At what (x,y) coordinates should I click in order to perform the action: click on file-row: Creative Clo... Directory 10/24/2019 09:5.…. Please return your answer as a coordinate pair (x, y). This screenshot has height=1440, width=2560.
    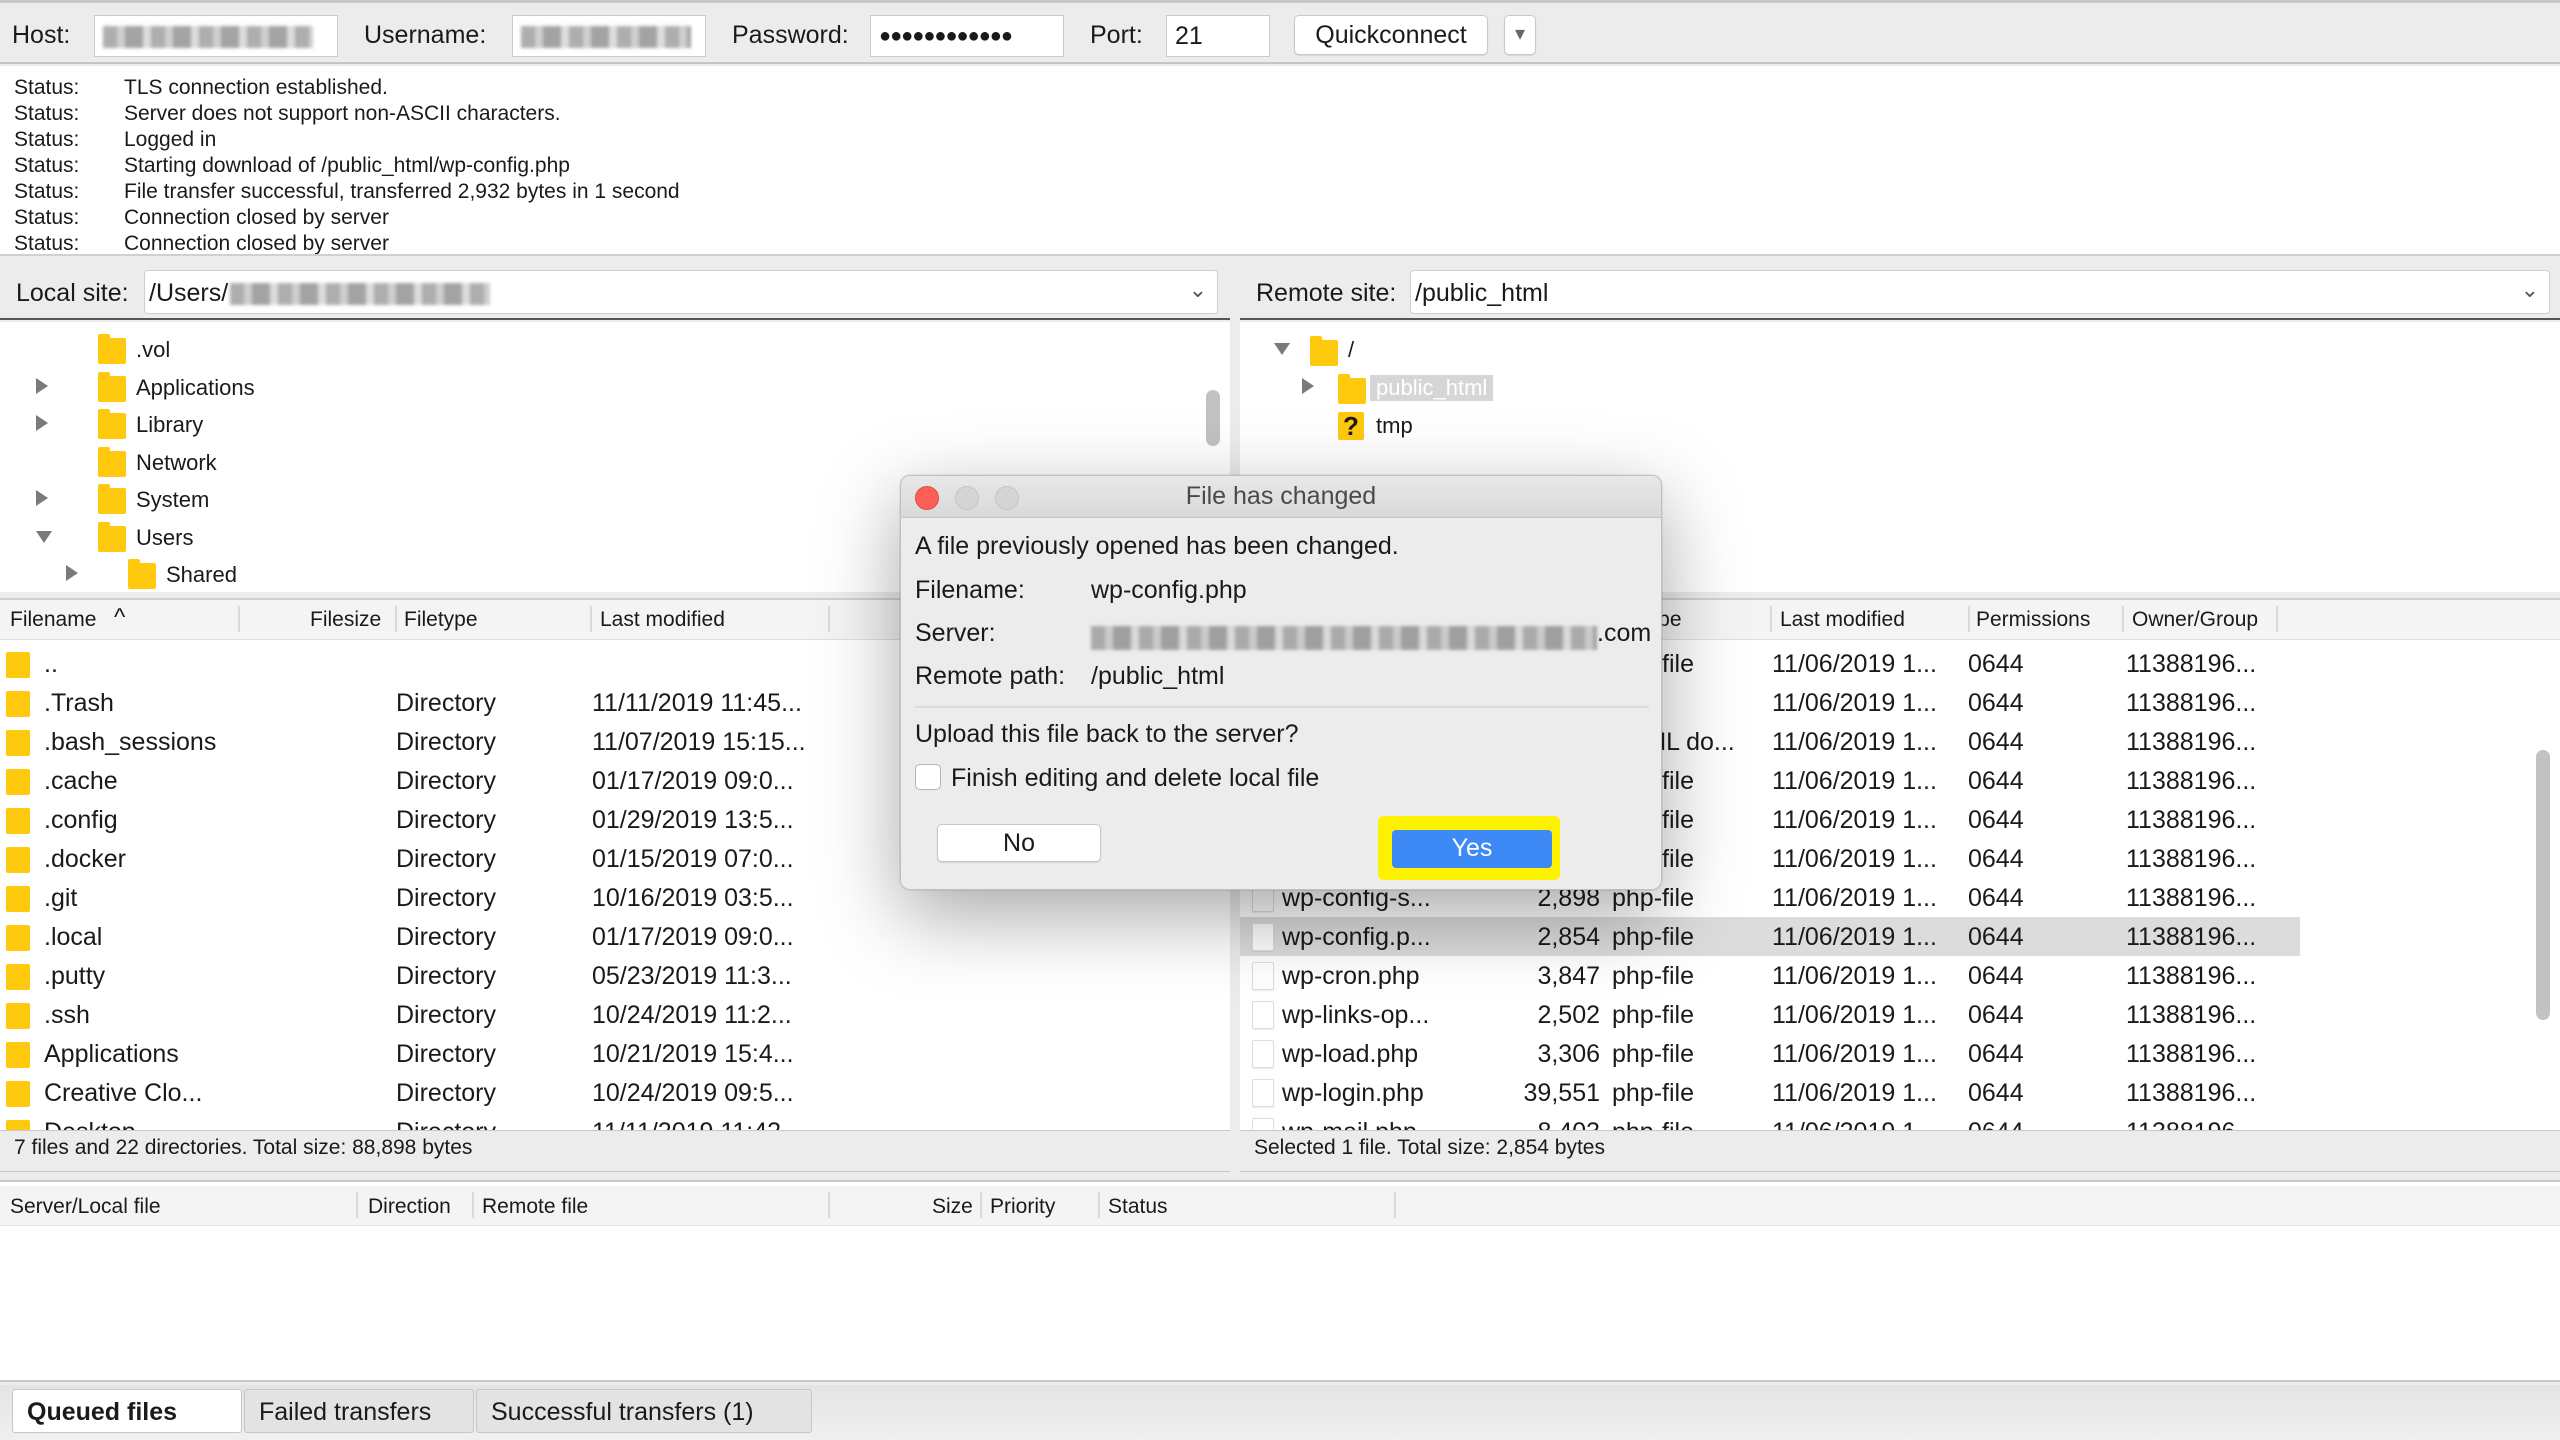
    Looking at the image, I should click on (615, 1092).